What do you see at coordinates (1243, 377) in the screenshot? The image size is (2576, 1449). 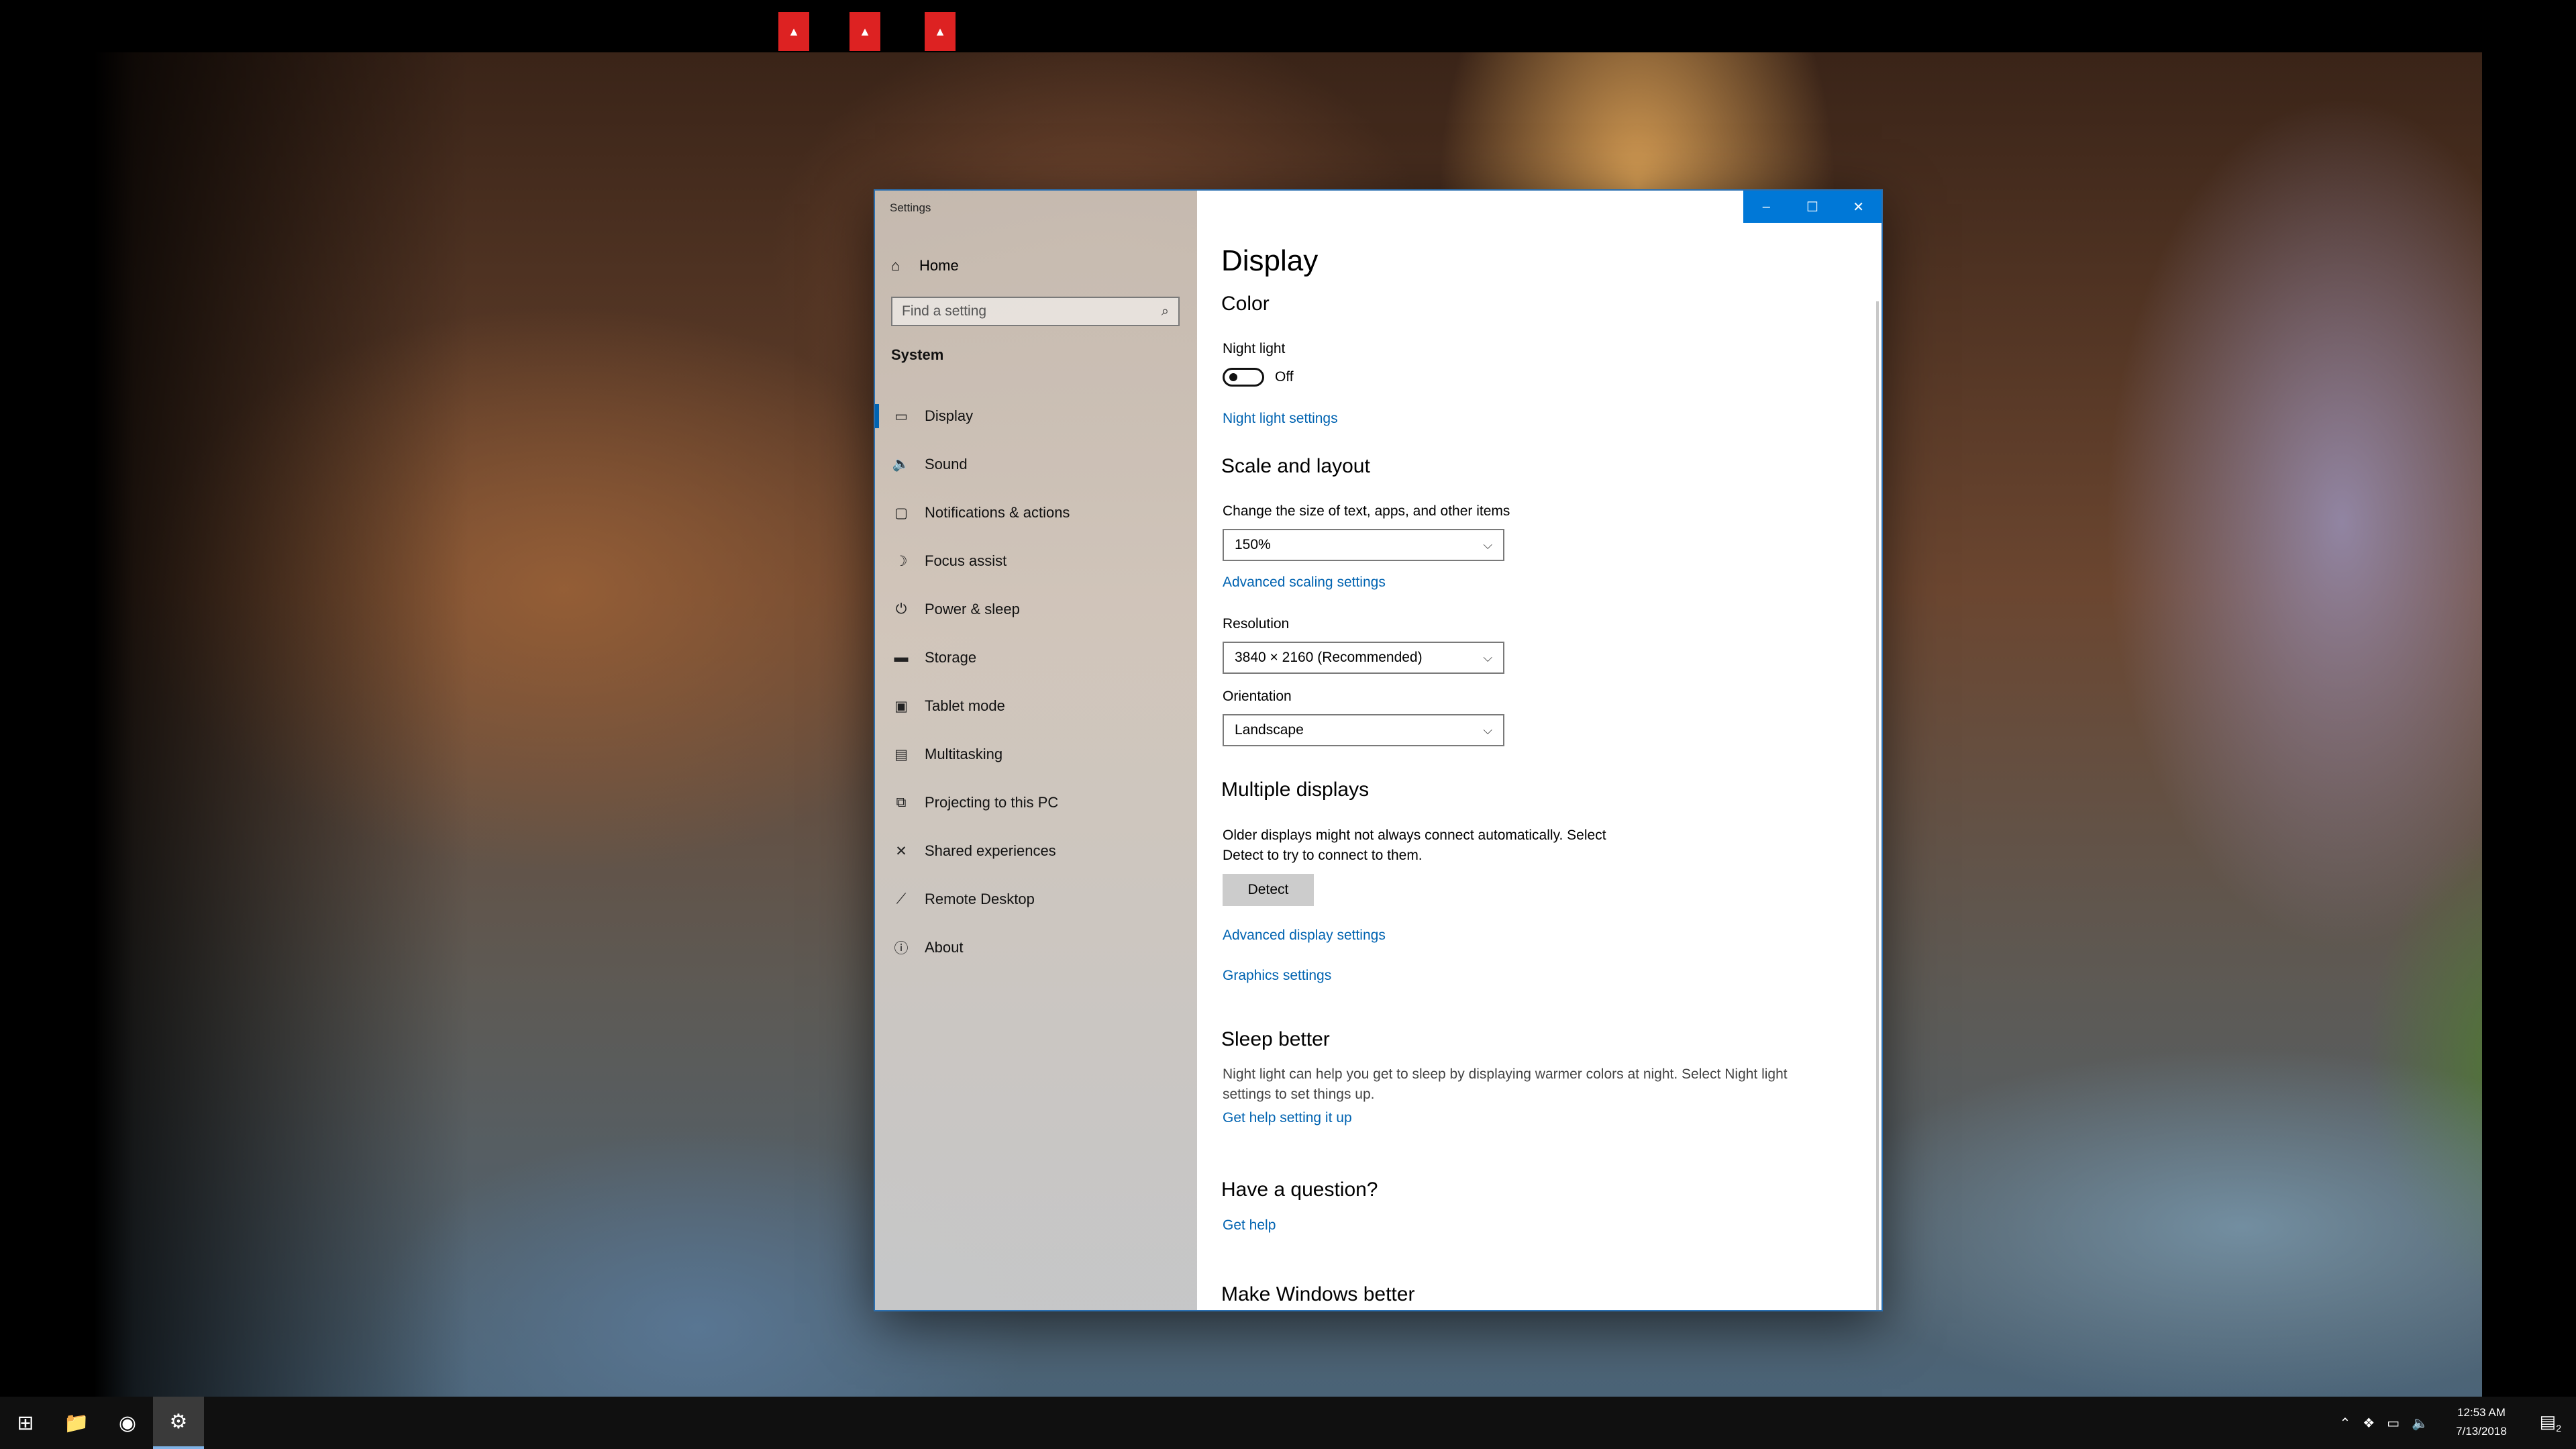 I see `night-light-toggle` at bounding box center [1243, 377].